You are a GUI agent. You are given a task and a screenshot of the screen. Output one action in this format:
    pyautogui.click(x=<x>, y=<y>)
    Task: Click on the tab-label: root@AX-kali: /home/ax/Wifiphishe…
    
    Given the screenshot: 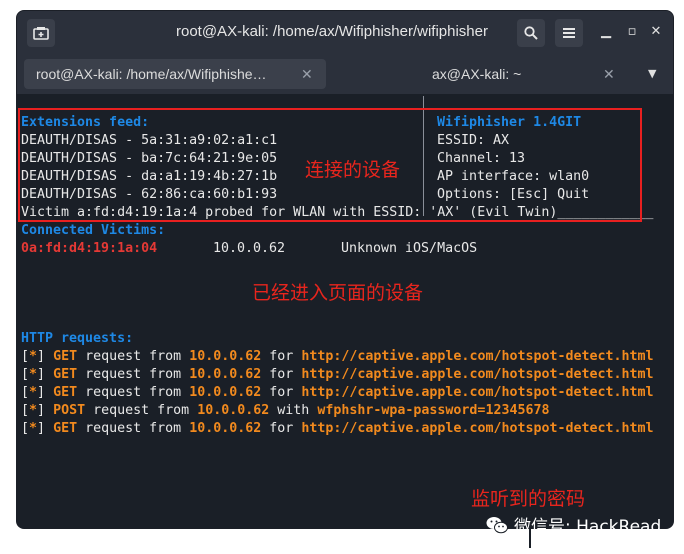 What is the action you would take?
    pyautogui.click(x=151, y=74)
    